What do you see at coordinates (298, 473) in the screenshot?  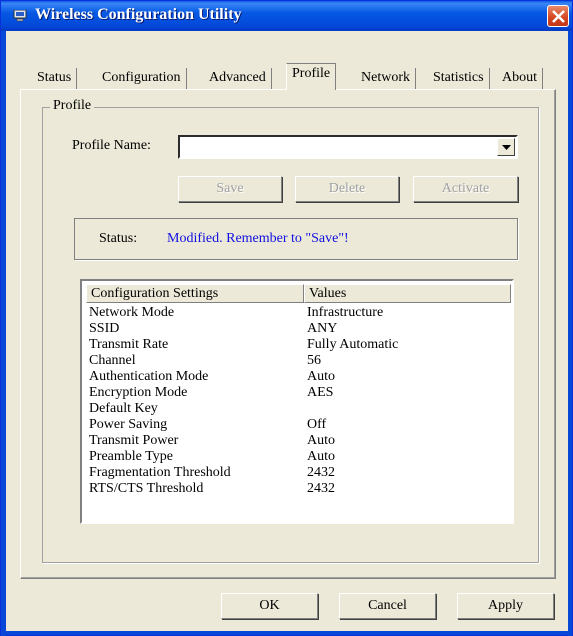 I see `table-row: Fragmentation Threshold 2432` at bounding box center [298, 473].